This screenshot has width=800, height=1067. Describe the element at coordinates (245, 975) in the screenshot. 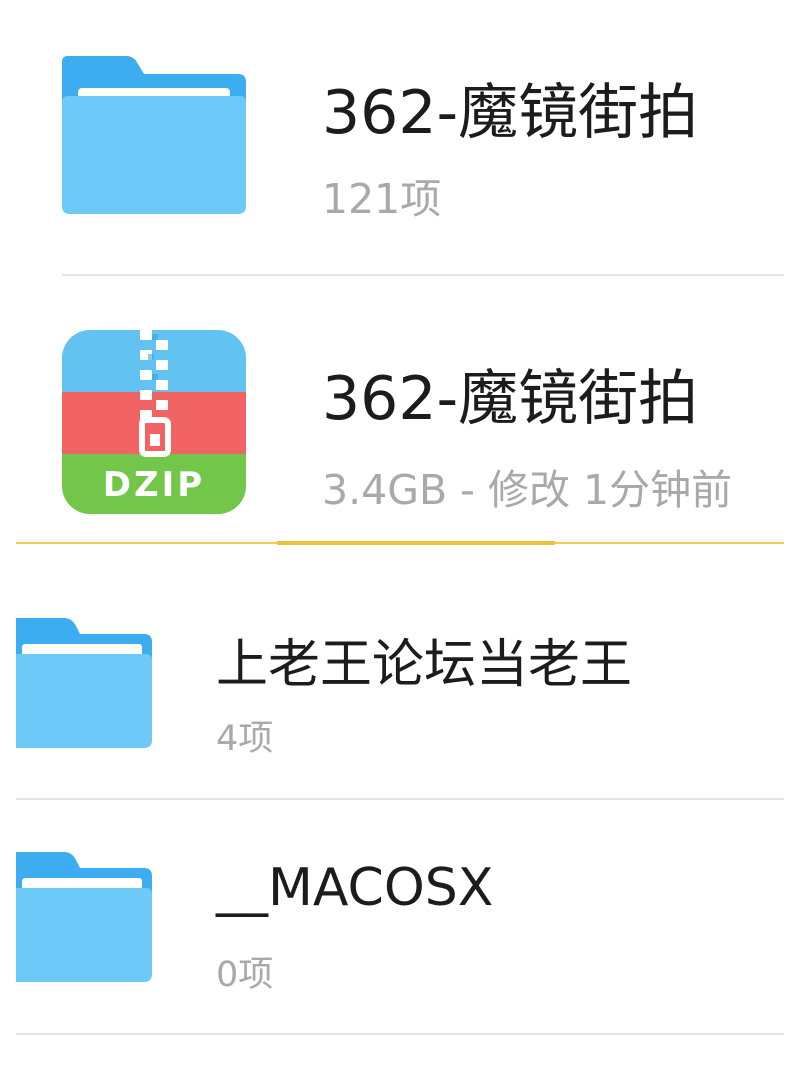

I see `file-meta: 0项` at that location.